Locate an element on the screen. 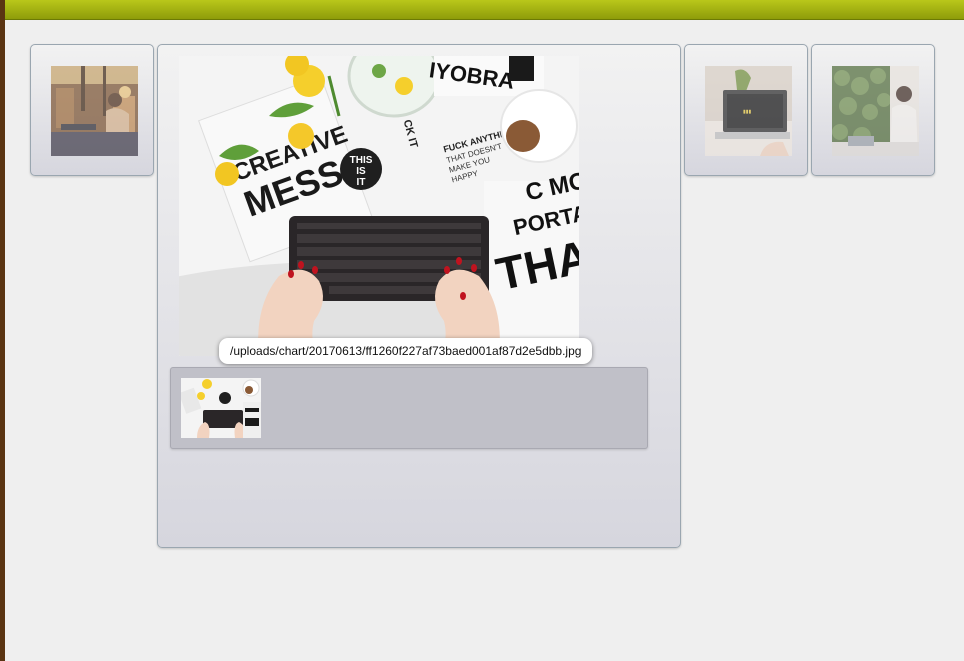 Image resolution: width=964 pixels, height=661 pixels. left-border is located at coordinates (2, 330).